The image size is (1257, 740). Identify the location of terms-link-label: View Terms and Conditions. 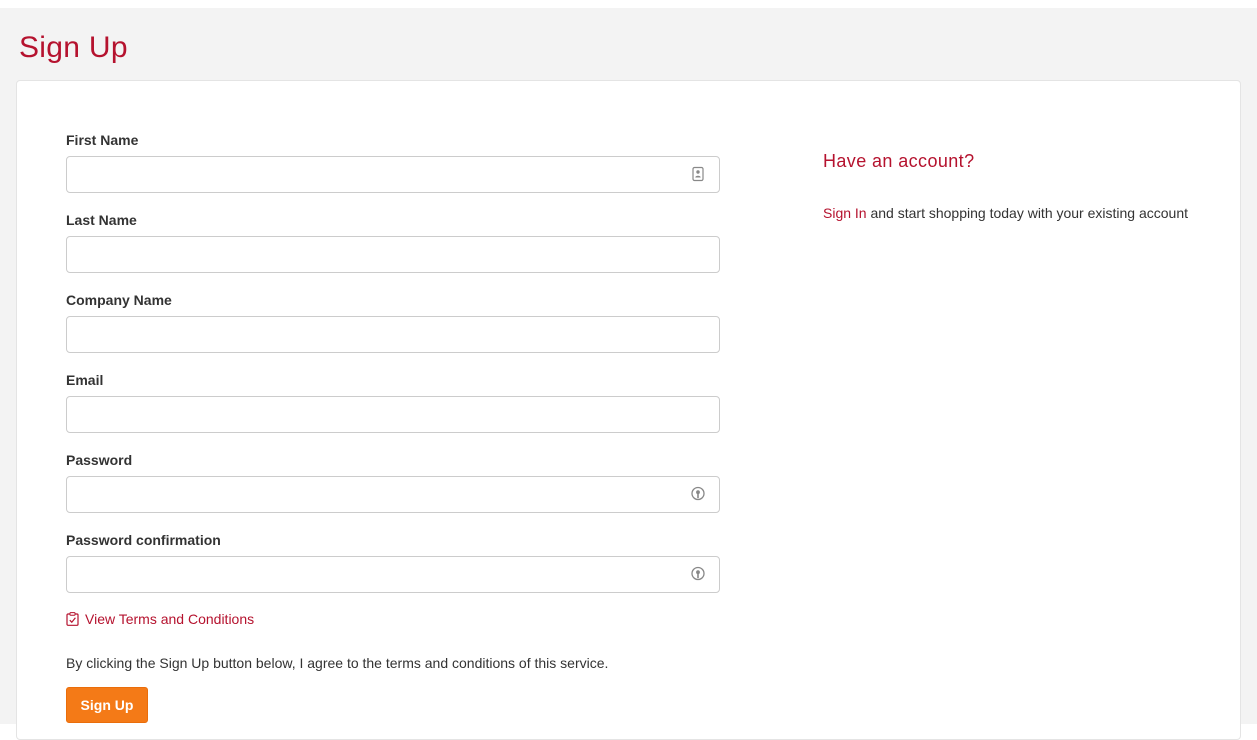
(170, 619).